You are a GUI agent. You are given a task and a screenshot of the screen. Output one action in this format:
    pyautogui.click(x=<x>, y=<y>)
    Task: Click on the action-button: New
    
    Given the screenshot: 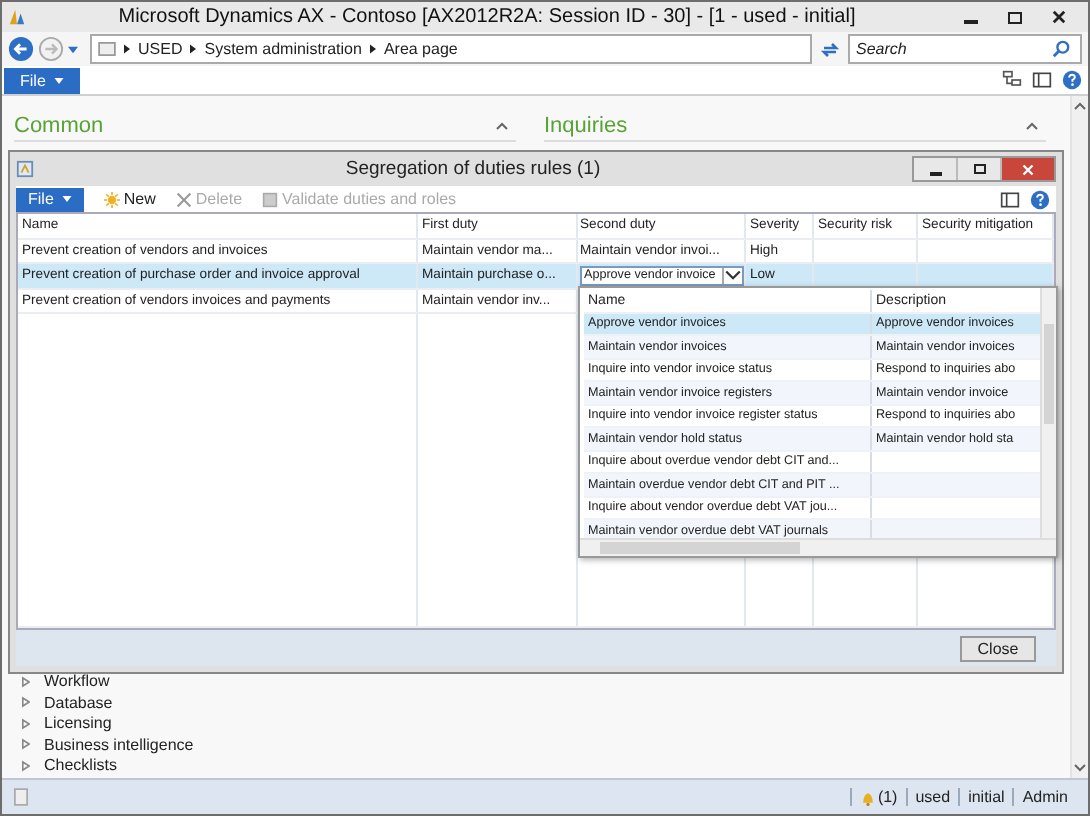 What is the action you would take?
    pyautogui.click(x=129, y=199)
    